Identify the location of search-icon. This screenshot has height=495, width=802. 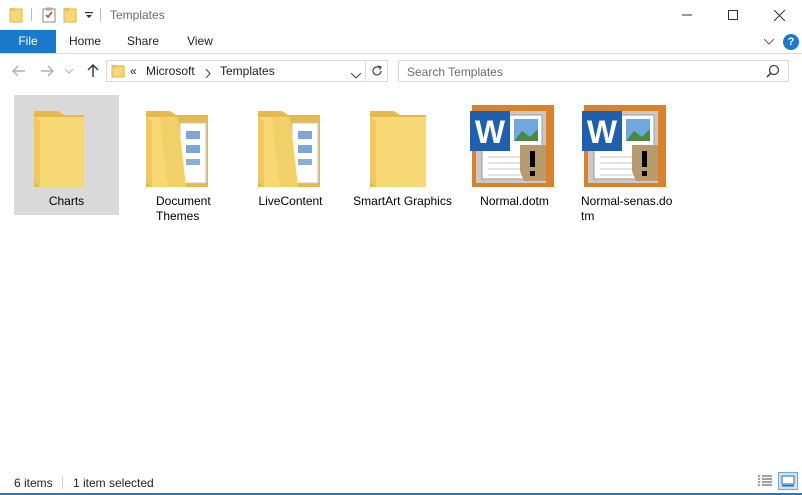
(773, 72).